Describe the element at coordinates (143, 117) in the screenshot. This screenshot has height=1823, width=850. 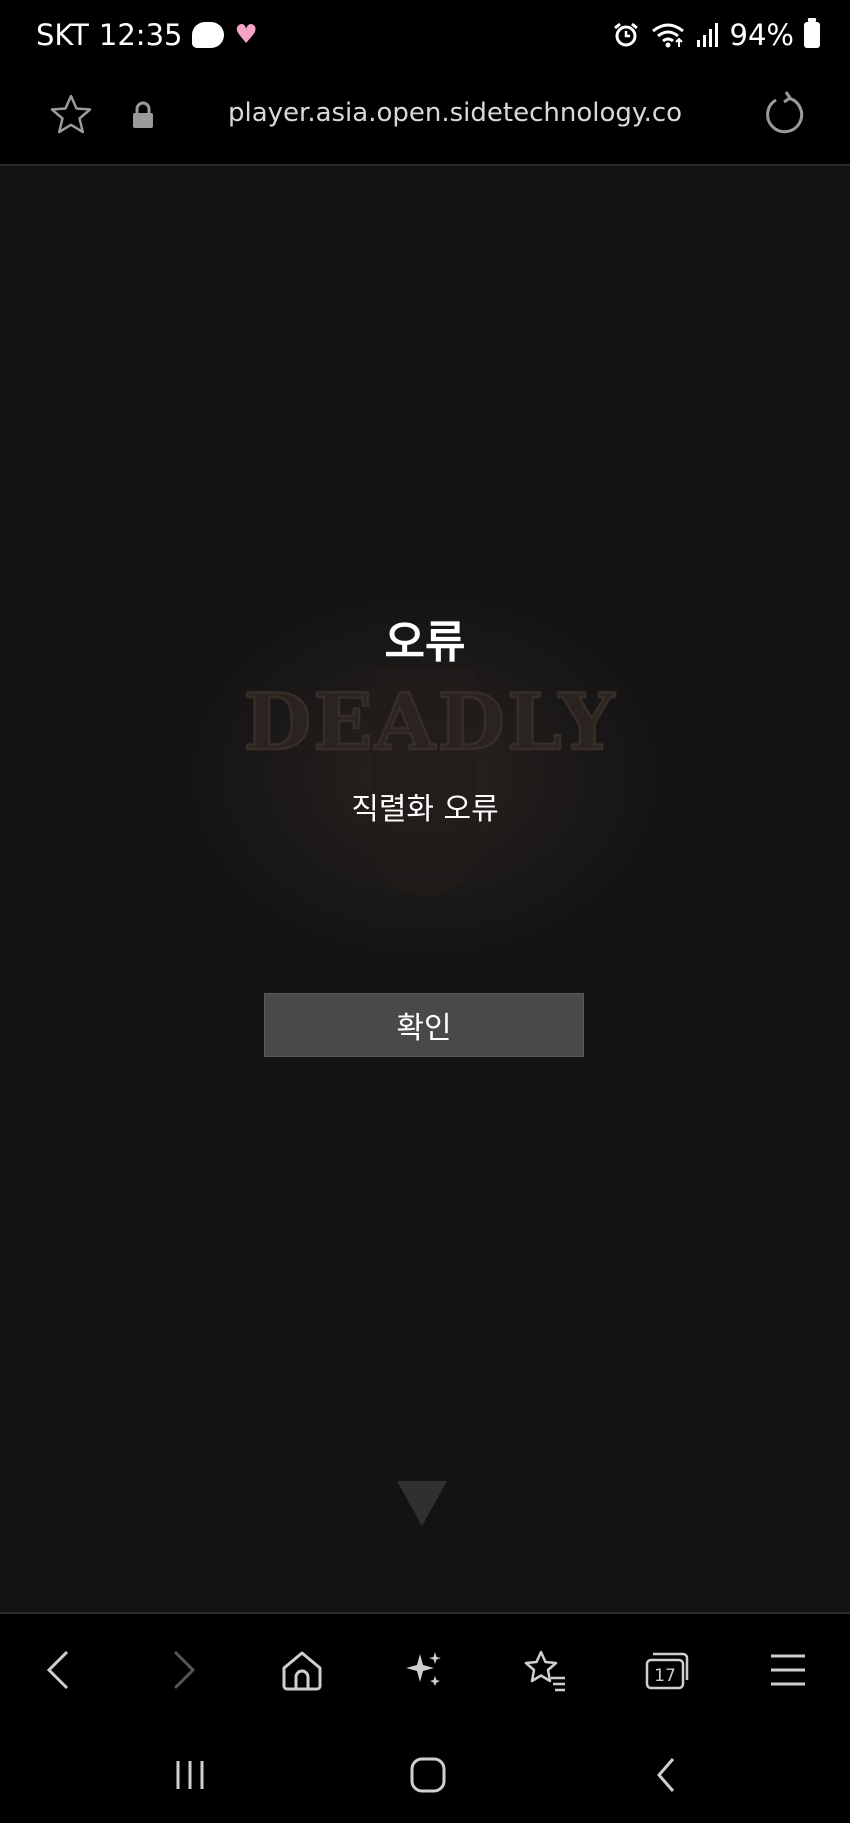
I see `lock-icon` at that location.